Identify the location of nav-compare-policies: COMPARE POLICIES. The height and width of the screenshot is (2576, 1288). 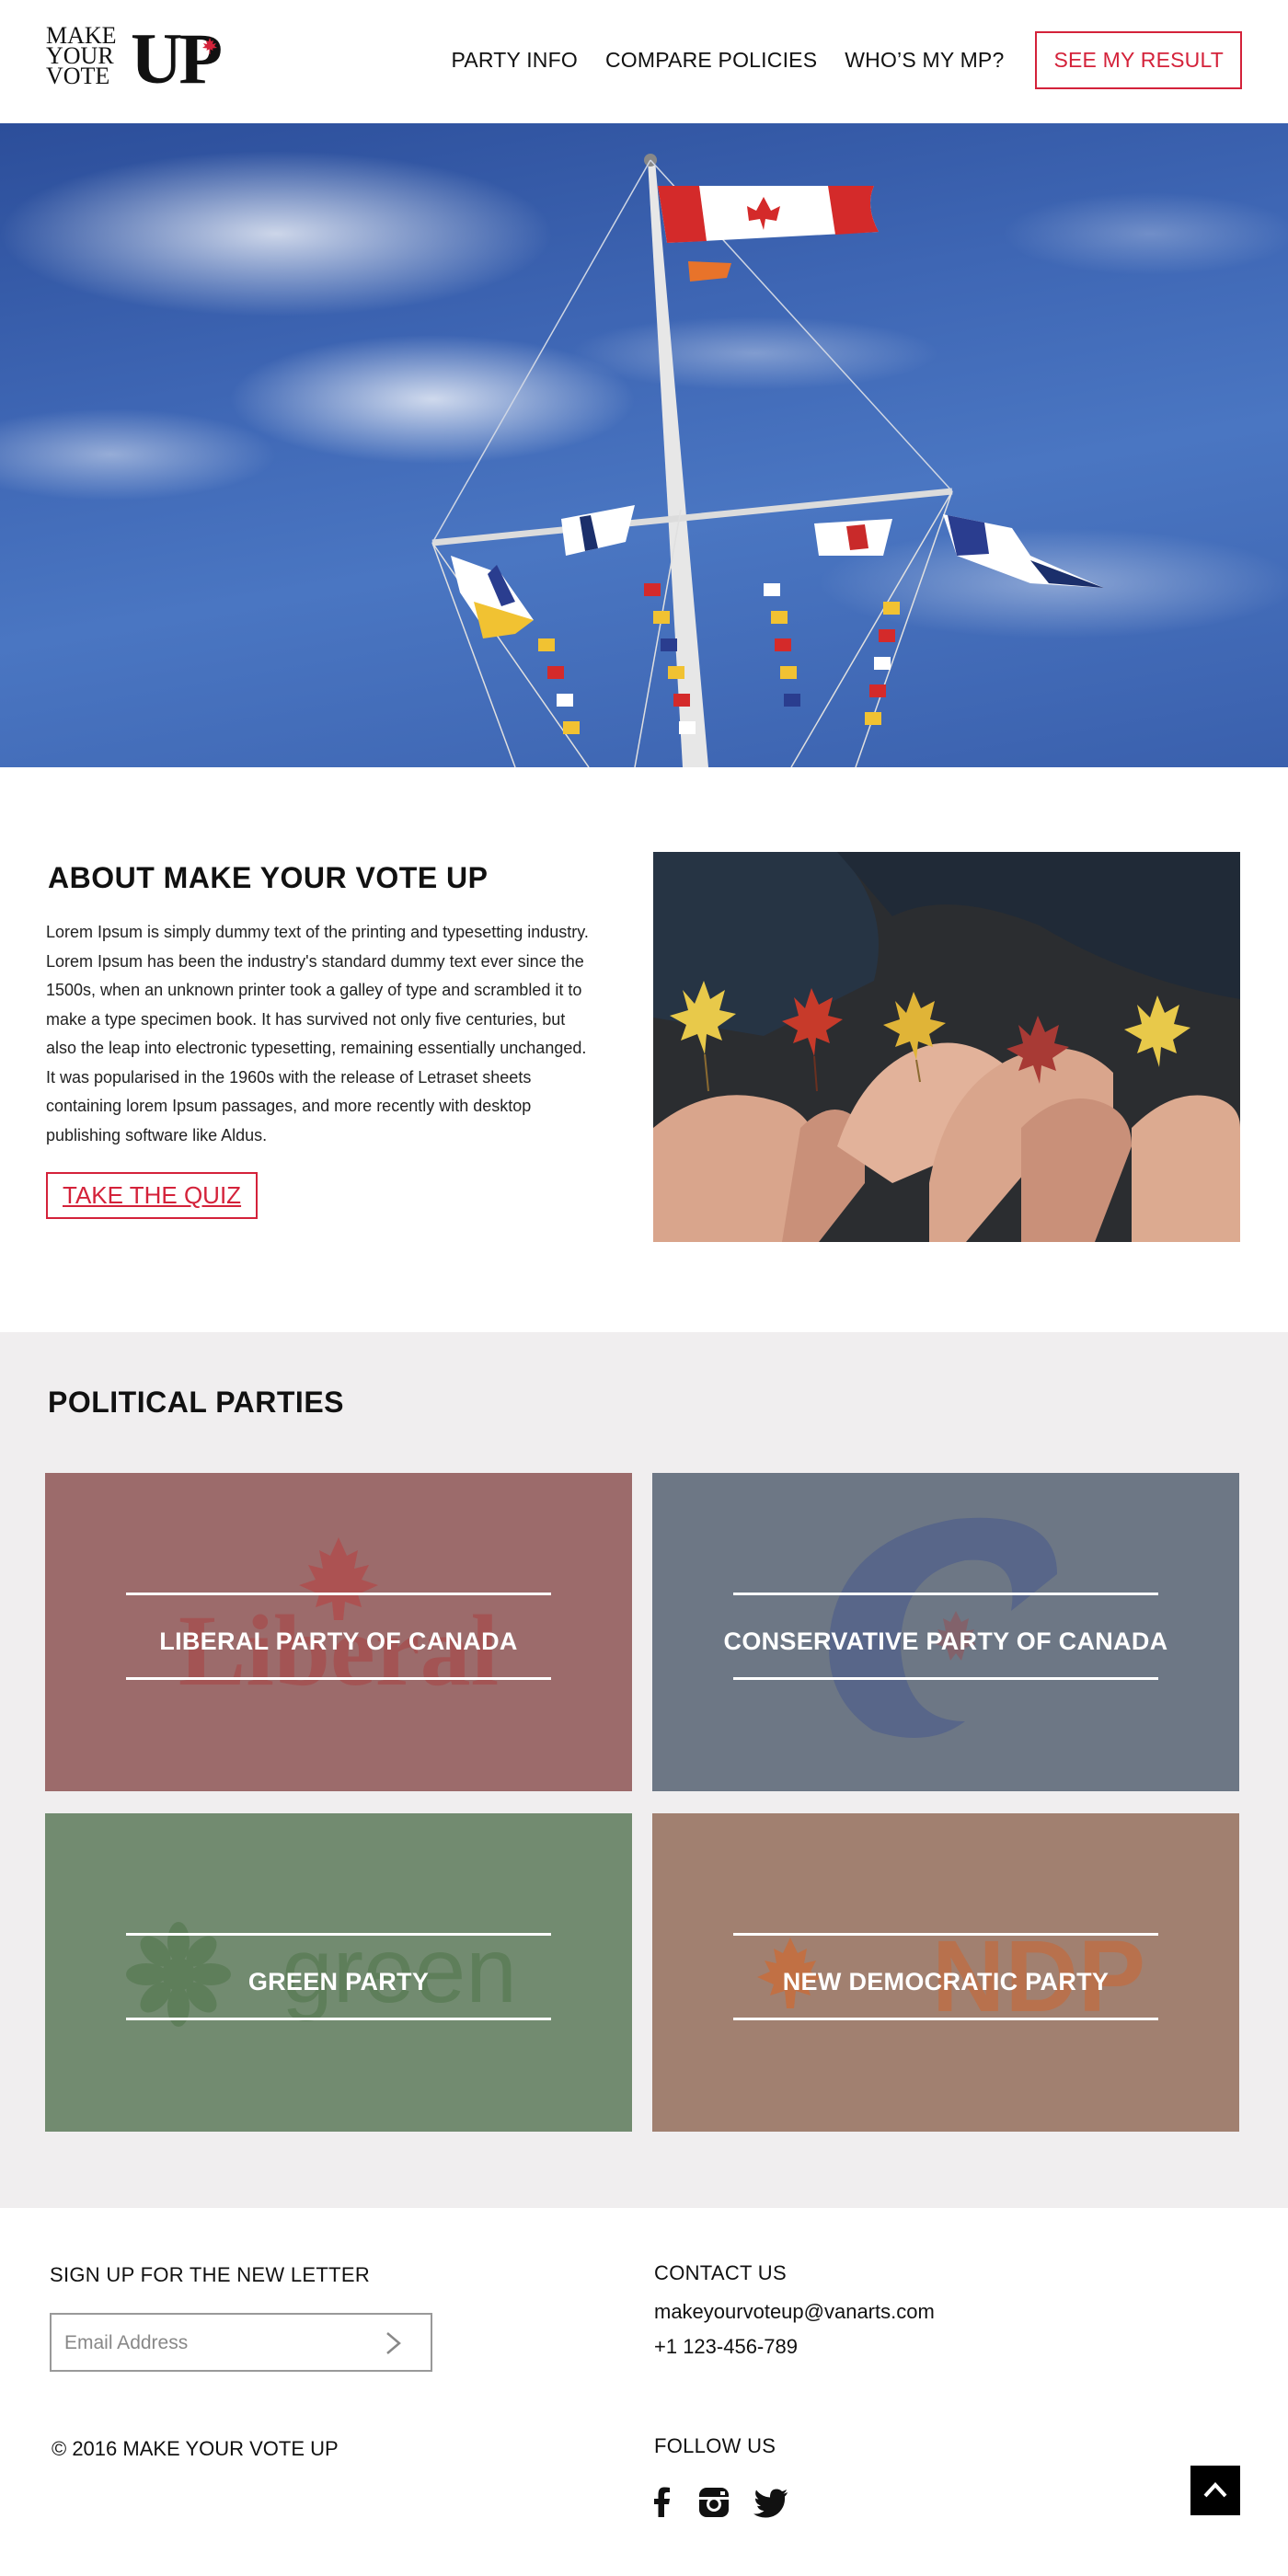
(711, 60).